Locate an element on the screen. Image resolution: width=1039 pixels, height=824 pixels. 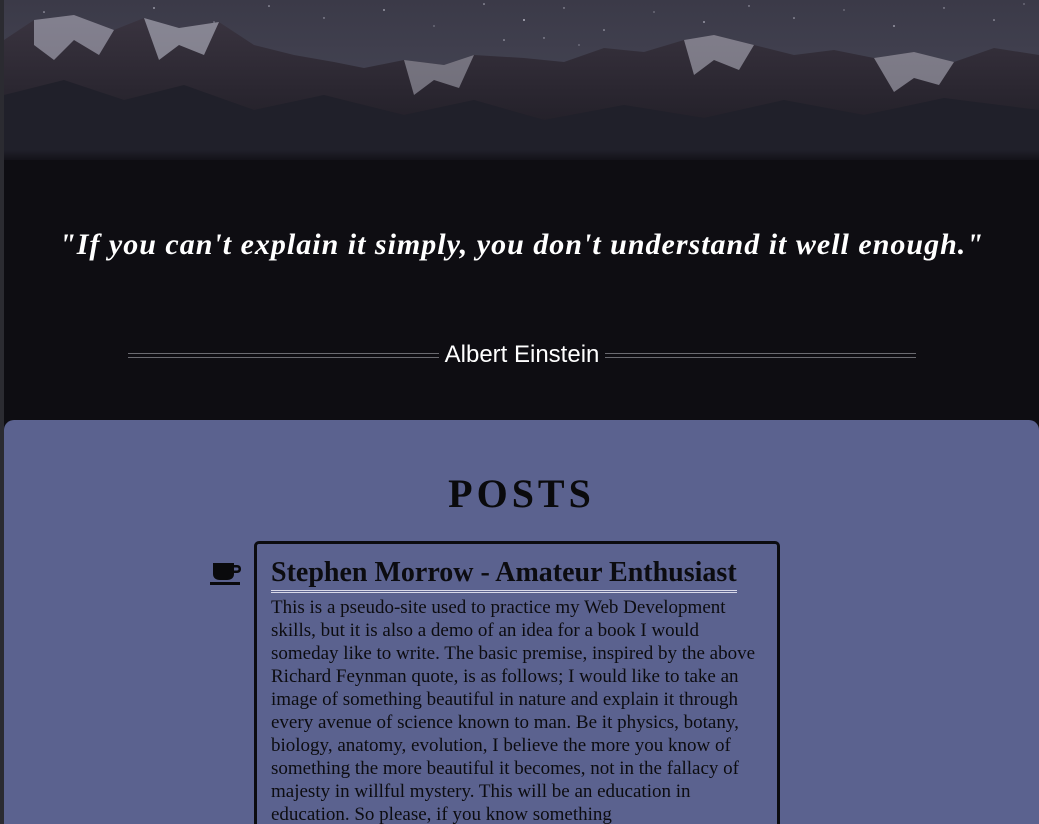
quote-author: Albert Einstein is located at coordinates (522, 354).